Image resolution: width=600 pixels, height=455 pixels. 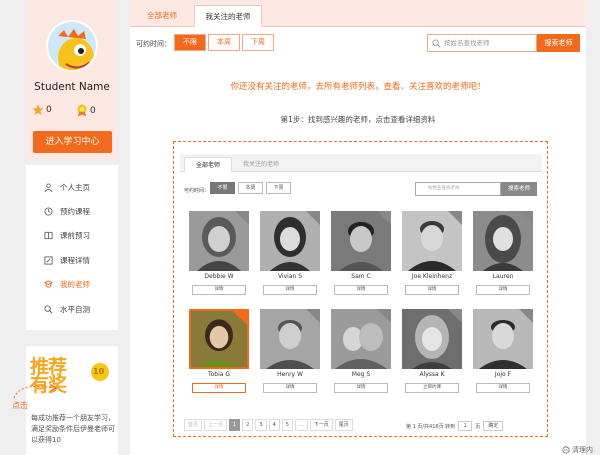 I want to click on promo-badge: 10, so click(x=99, y=371).